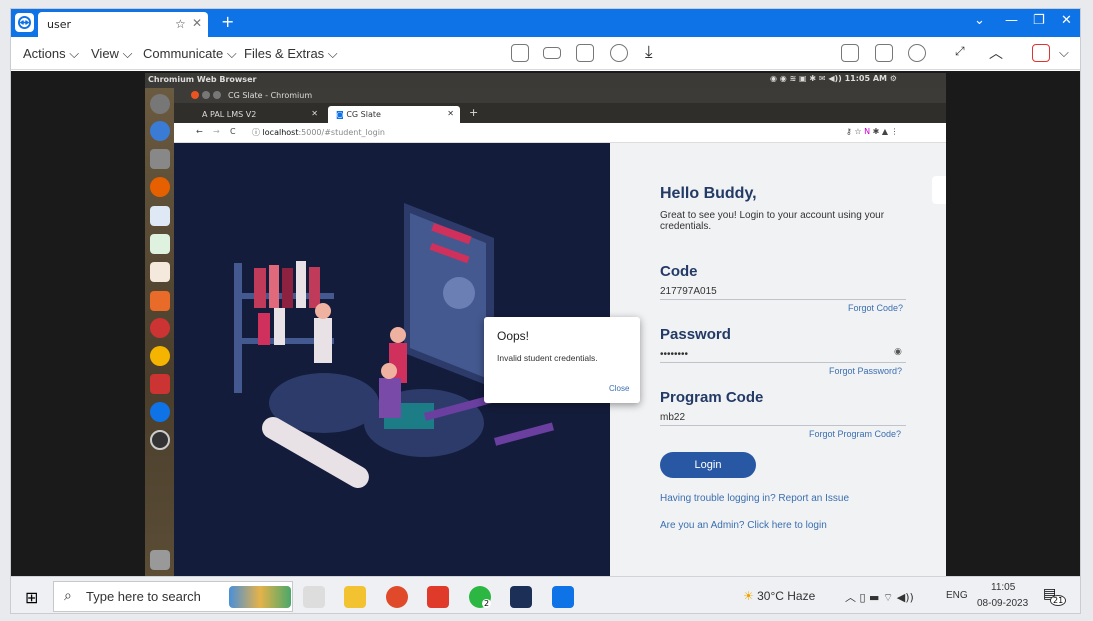 The image size is (1093, 621). I want to click on forgot-password-link: Forgot Password?, so click(865, 371).